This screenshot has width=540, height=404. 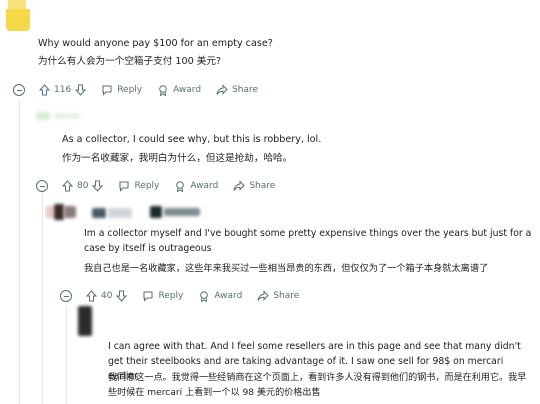 I want to click on vote-count: 80, so click(x=83, y=186).